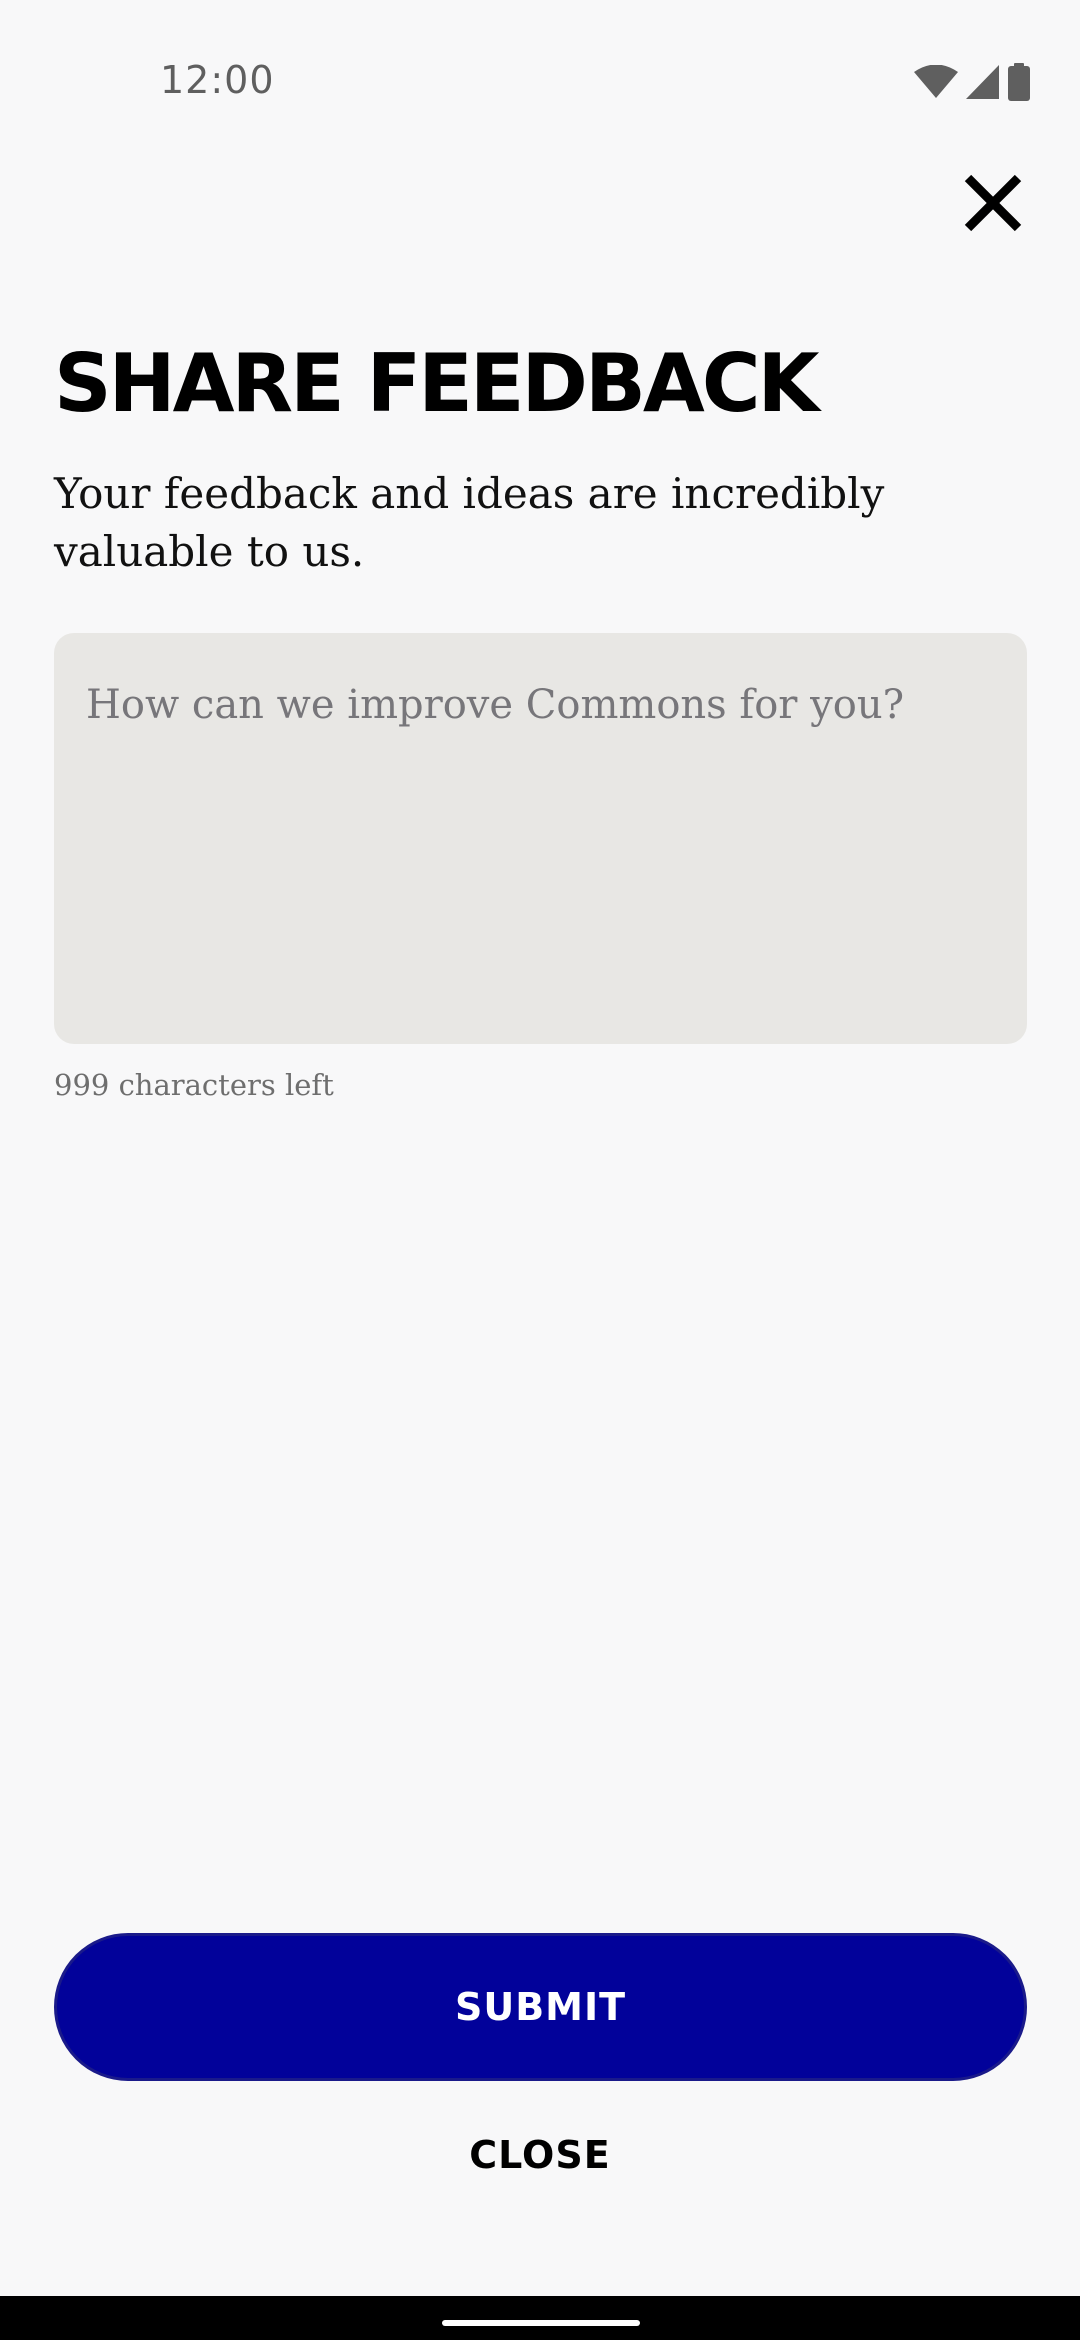  I want to click on char-count: 999 characters left, so click(194, 1085).